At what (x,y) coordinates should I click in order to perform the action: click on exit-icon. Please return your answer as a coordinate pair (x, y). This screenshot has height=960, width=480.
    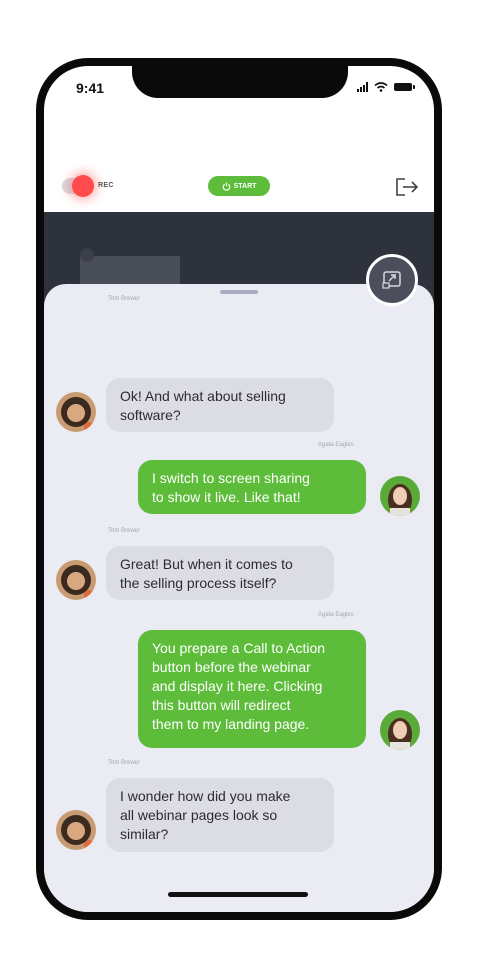
    Looking at the image, I should click on (407, 187).